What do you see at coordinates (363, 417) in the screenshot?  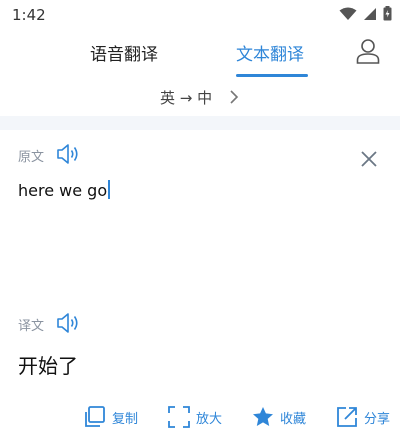 I see `share-button: 分享` at bounding box center [363, 417].